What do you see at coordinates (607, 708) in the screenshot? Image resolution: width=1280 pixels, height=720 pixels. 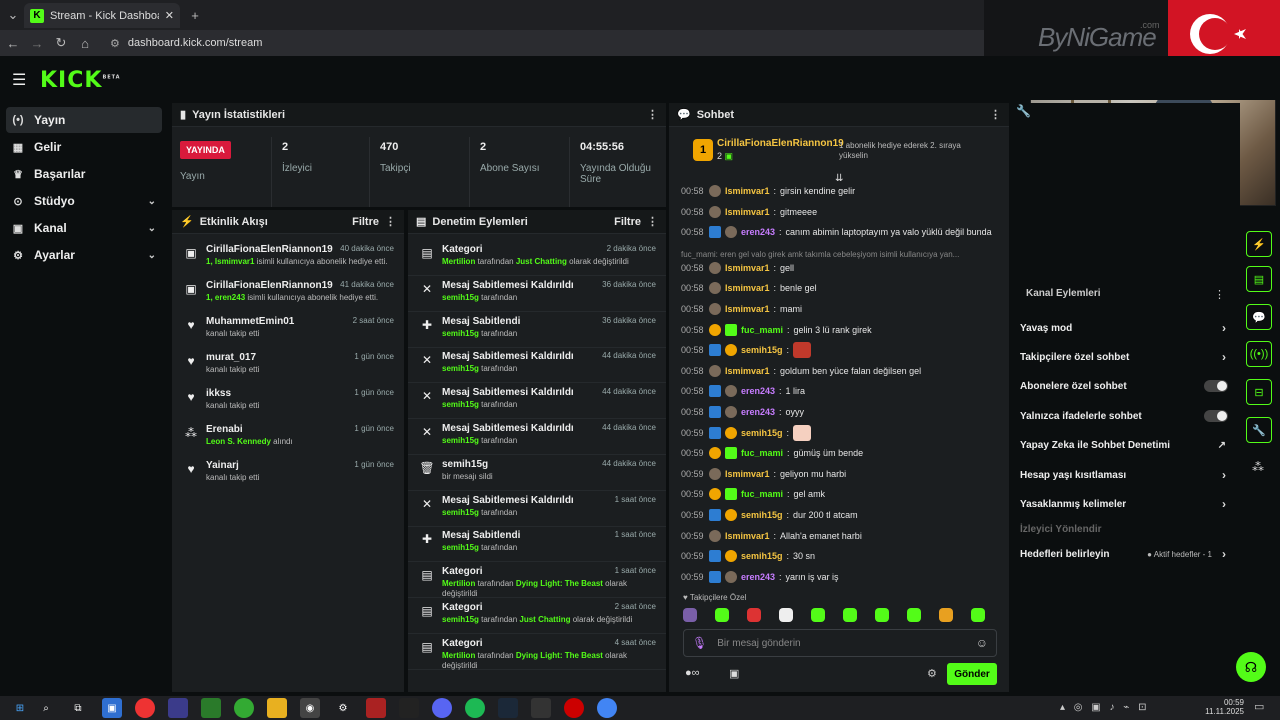 I see `chrome-icon` at bounding box center [607, 708].